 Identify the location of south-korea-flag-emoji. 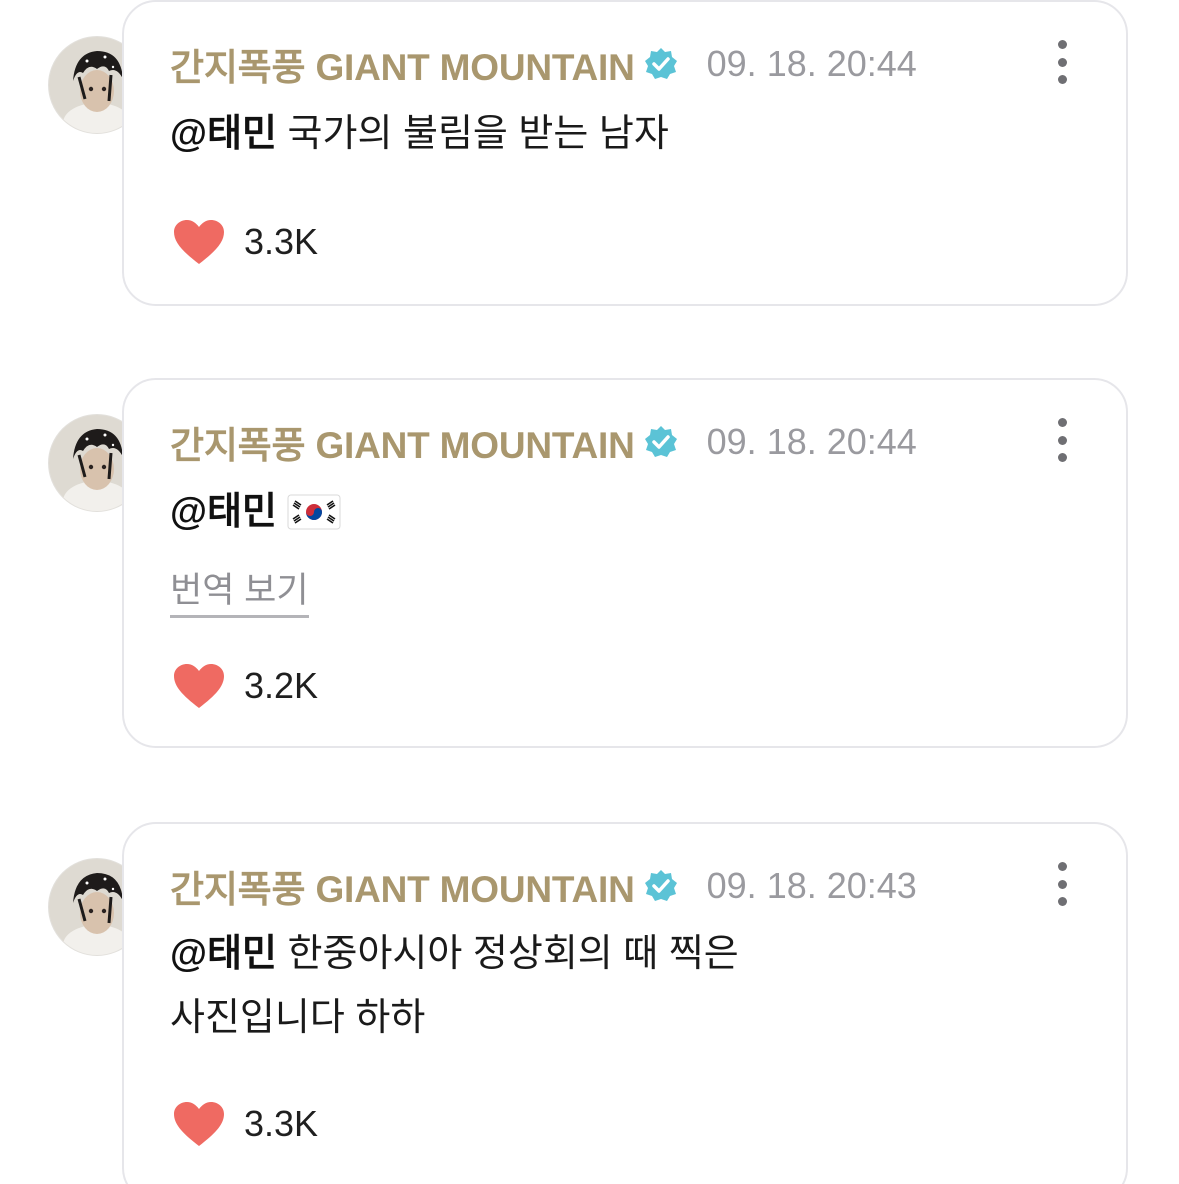
(314, 508).